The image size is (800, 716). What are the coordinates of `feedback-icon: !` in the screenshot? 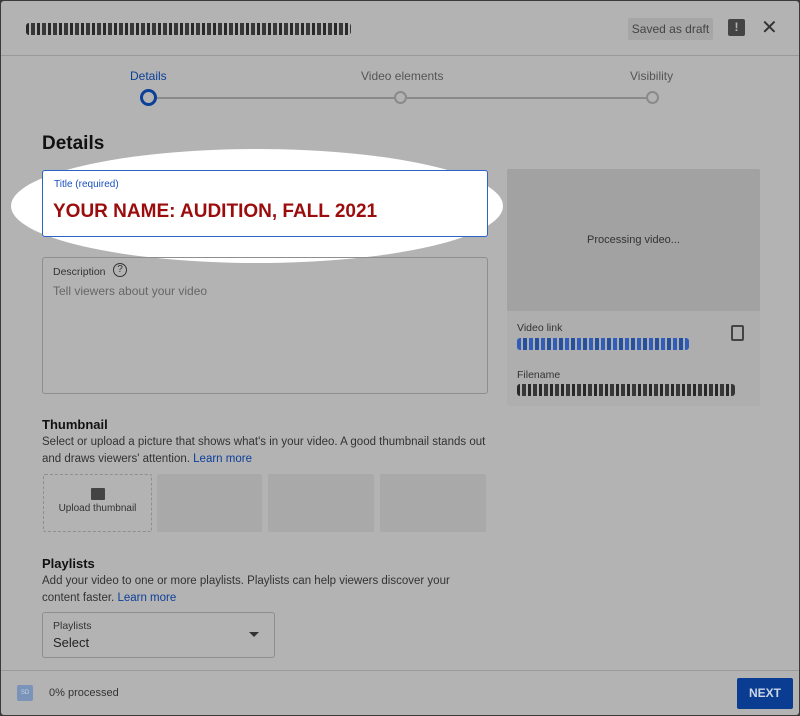 It's located at (736, 27).